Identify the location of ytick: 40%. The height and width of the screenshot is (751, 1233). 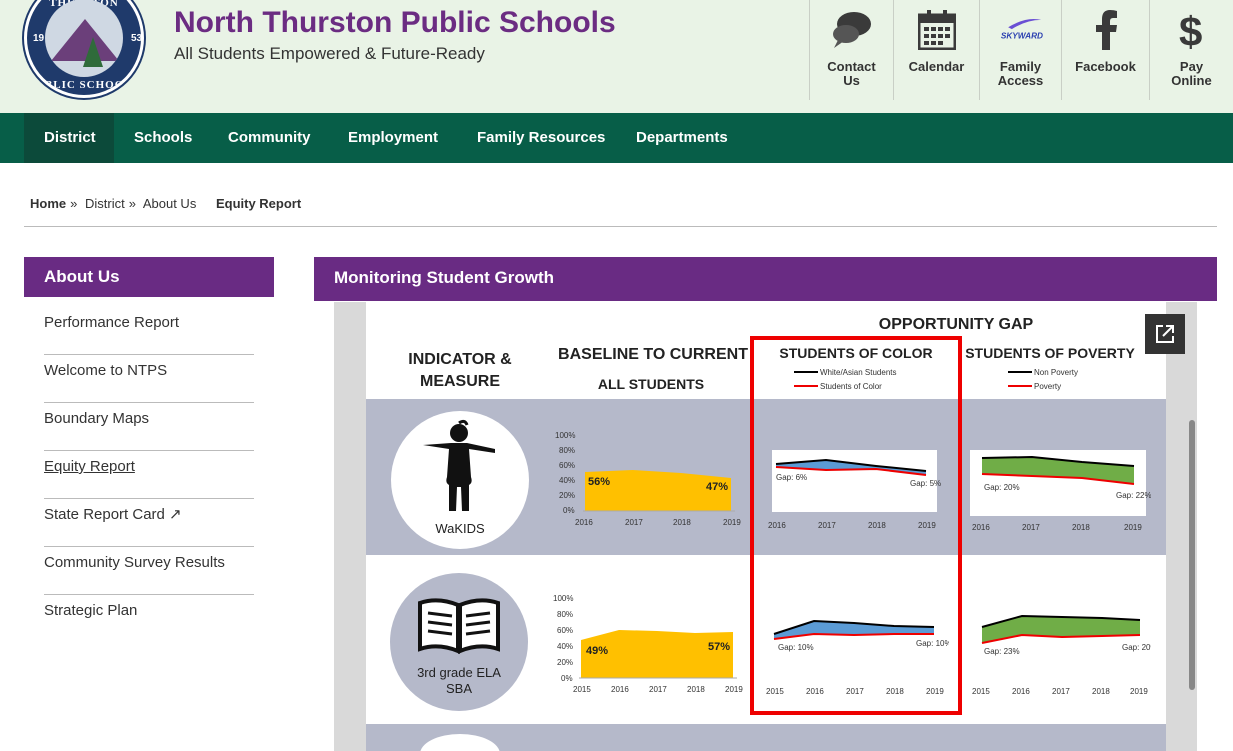
(565, 646).